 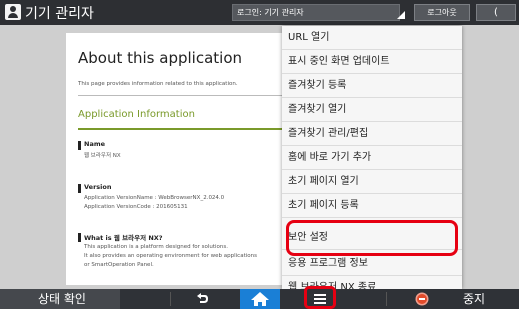 I want to click on back-button: (, so click(x=496, y=12).